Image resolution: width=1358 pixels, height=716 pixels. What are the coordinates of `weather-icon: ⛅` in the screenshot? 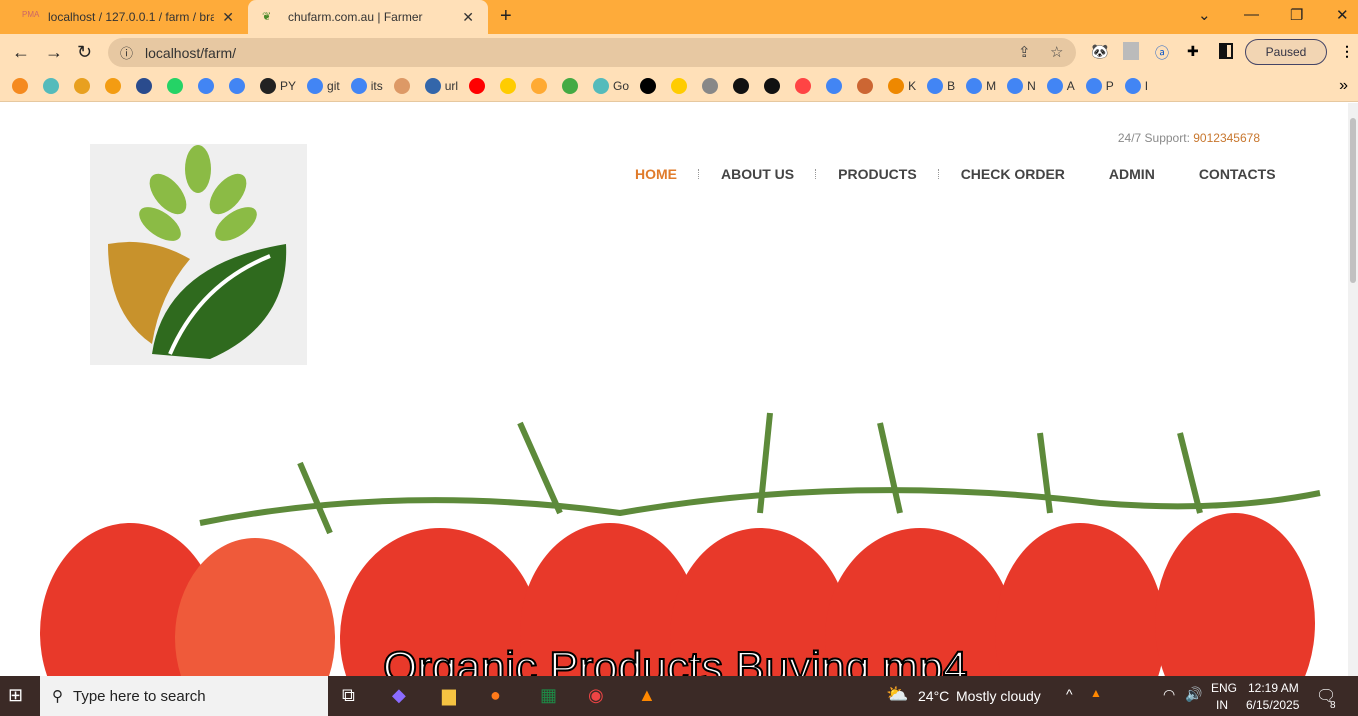 It's located at (897, 694).